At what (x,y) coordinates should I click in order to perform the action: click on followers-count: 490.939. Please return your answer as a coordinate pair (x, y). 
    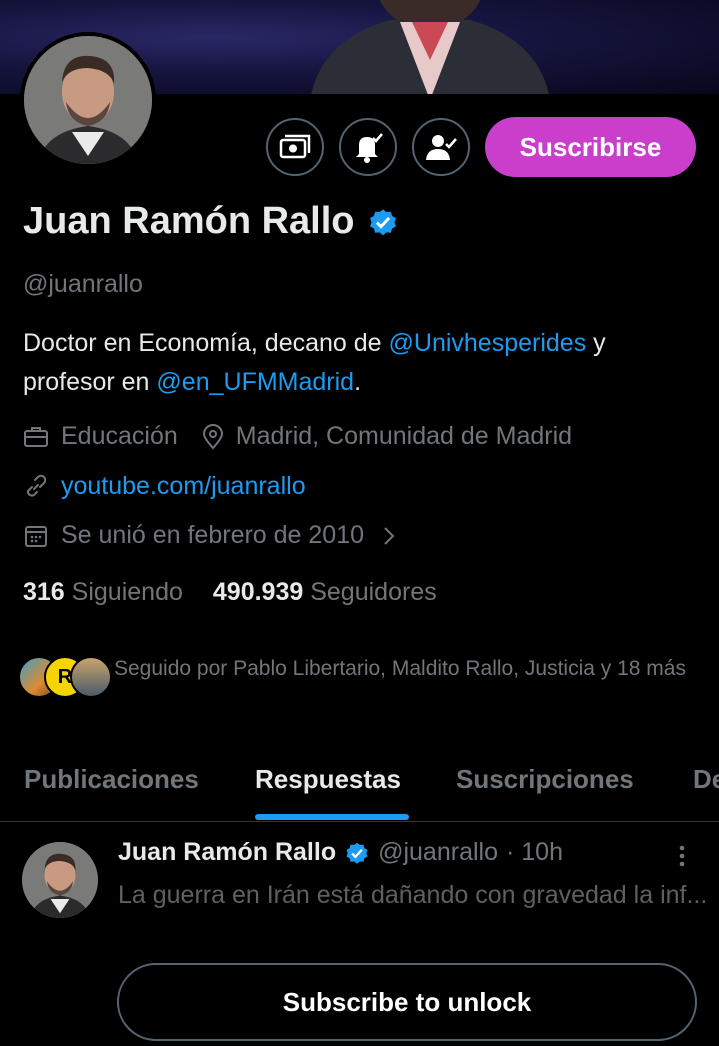
    Looking at the image, I should click on (258, 592).